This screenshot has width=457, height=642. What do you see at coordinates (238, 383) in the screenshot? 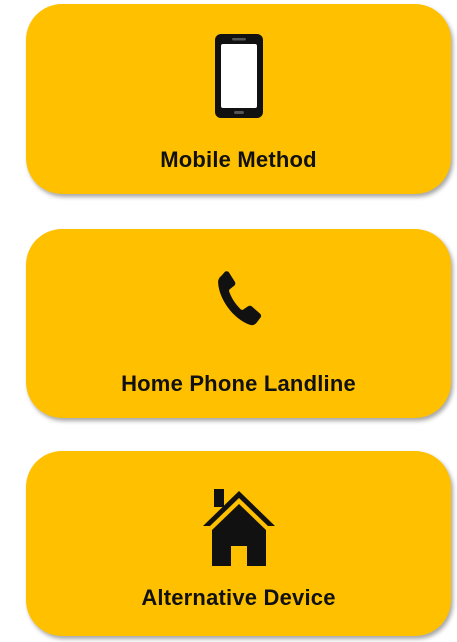
I see `home-phone-landline-label: Home Phone Landline` at bounding box center [238, 383].